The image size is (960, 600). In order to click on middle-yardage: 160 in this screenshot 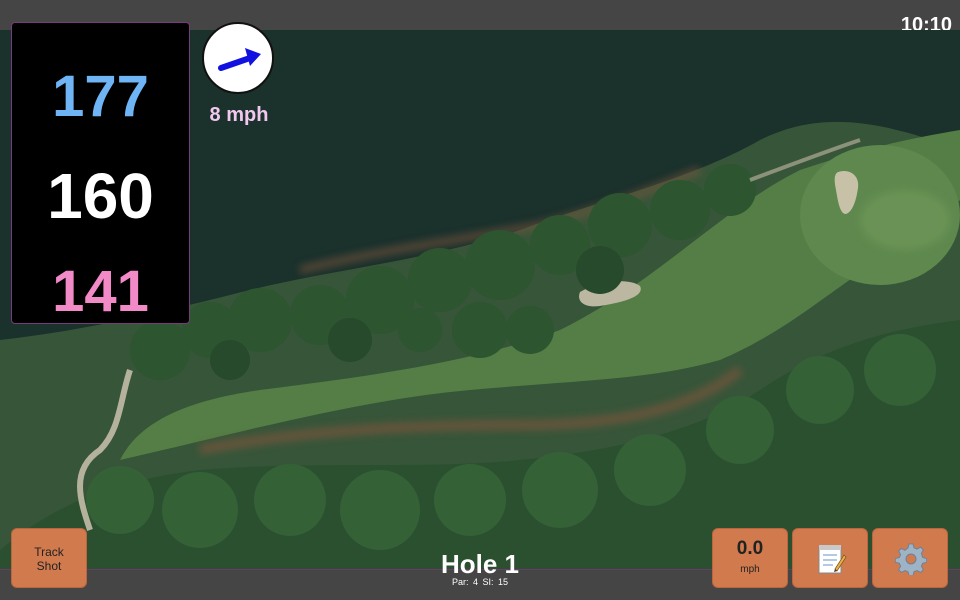, I will do `click(100, 196)`.